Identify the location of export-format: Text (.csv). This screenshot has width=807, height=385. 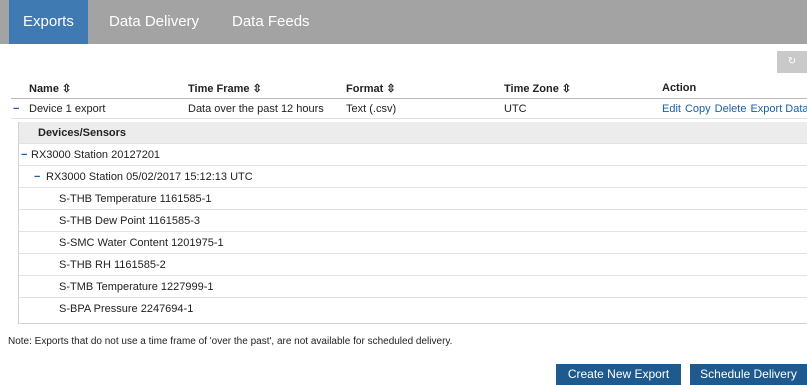
(371, 109).